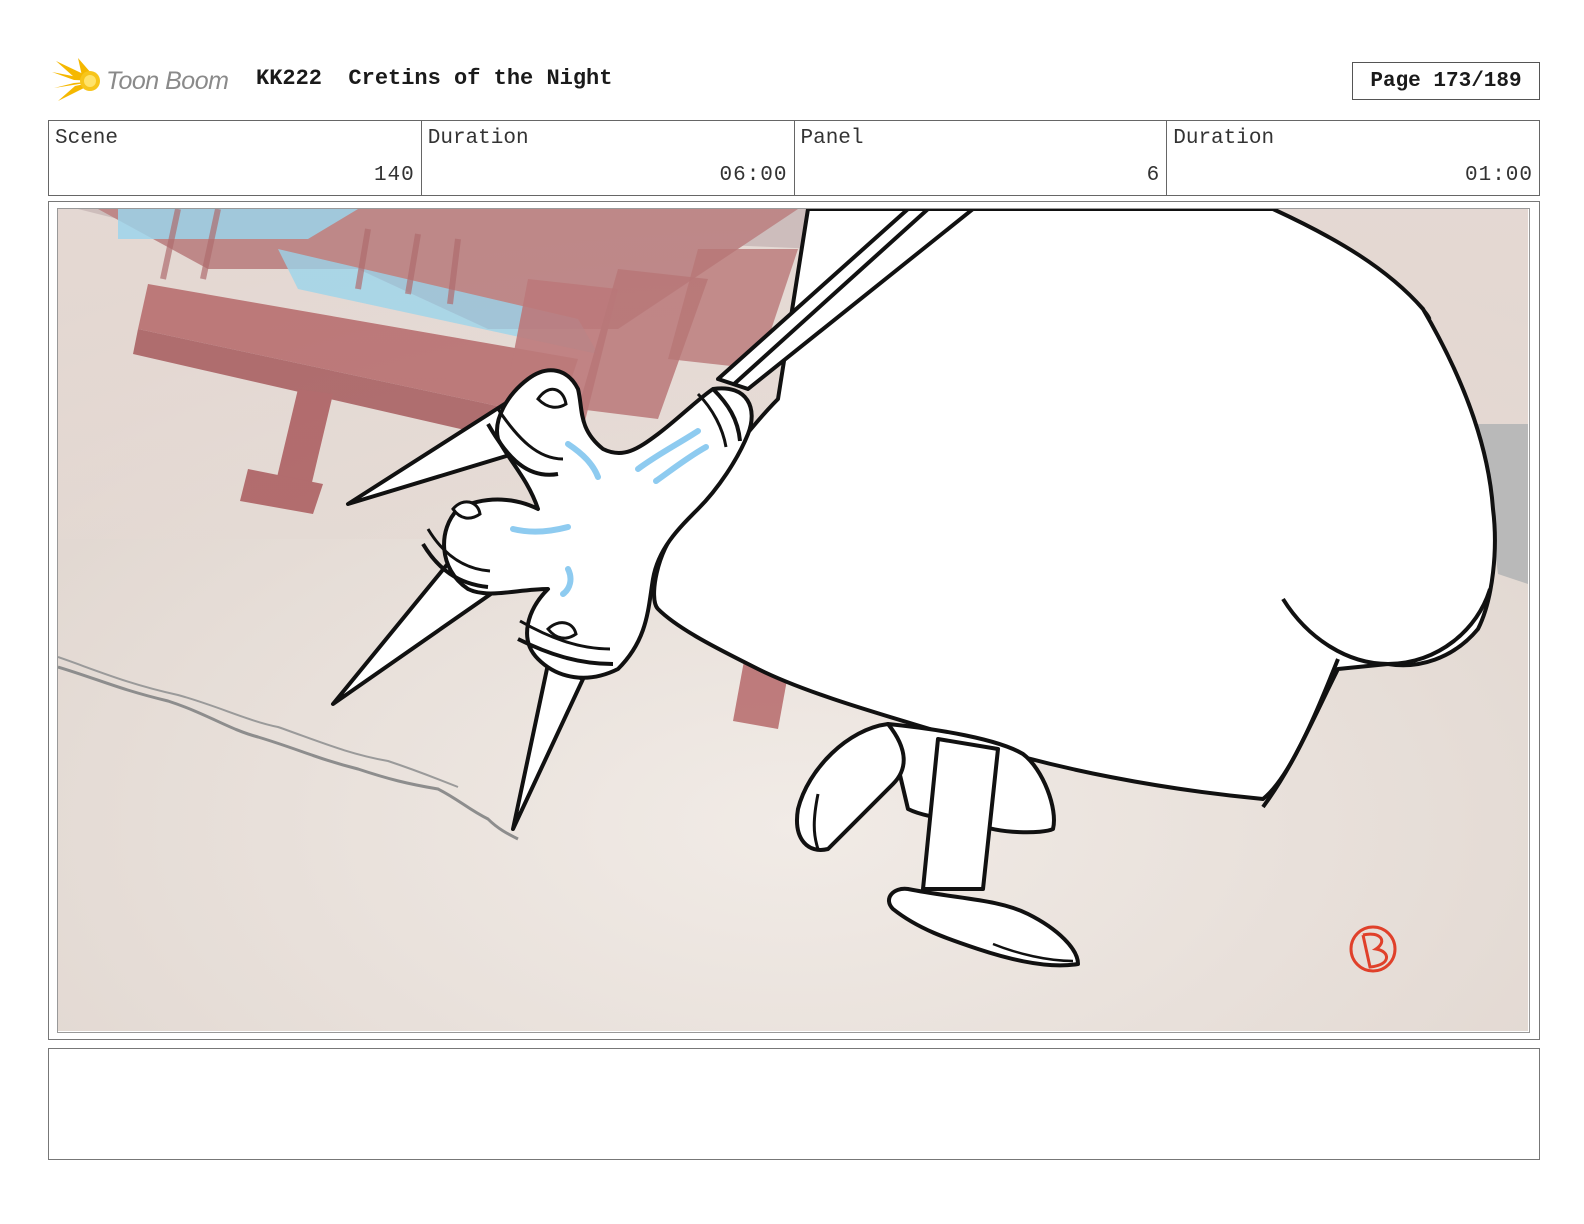 This screenshot has width=1584, height=1224. I want to click on episode-title: Cretins of the Night, so click(480, 78).